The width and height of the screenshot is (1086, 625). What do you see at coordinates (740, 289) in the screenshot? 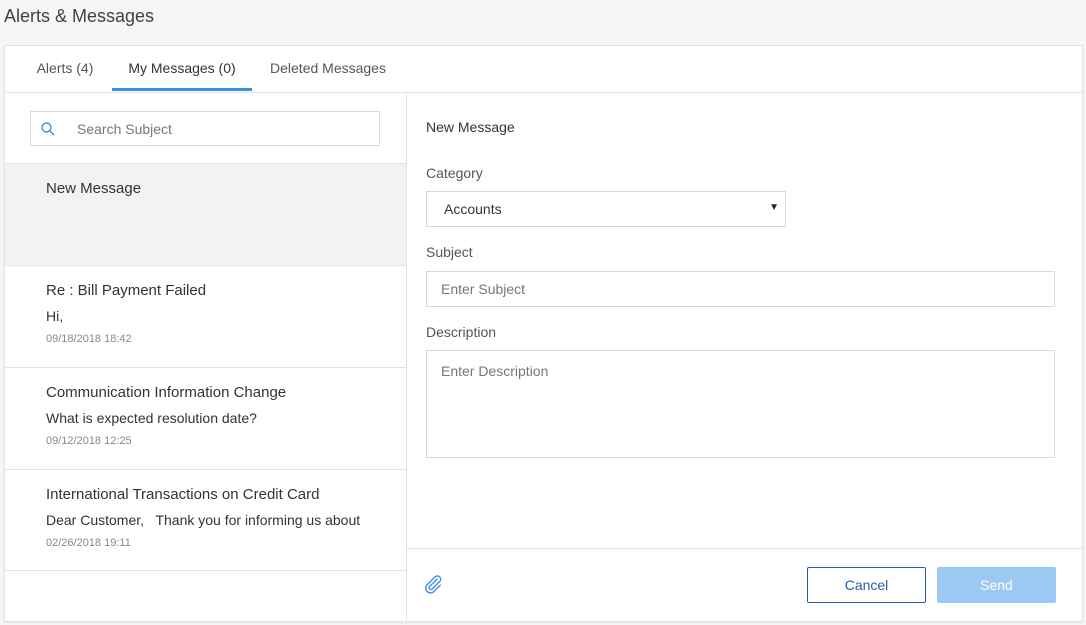
I see `subject-input` at bounding box center [740, 289].